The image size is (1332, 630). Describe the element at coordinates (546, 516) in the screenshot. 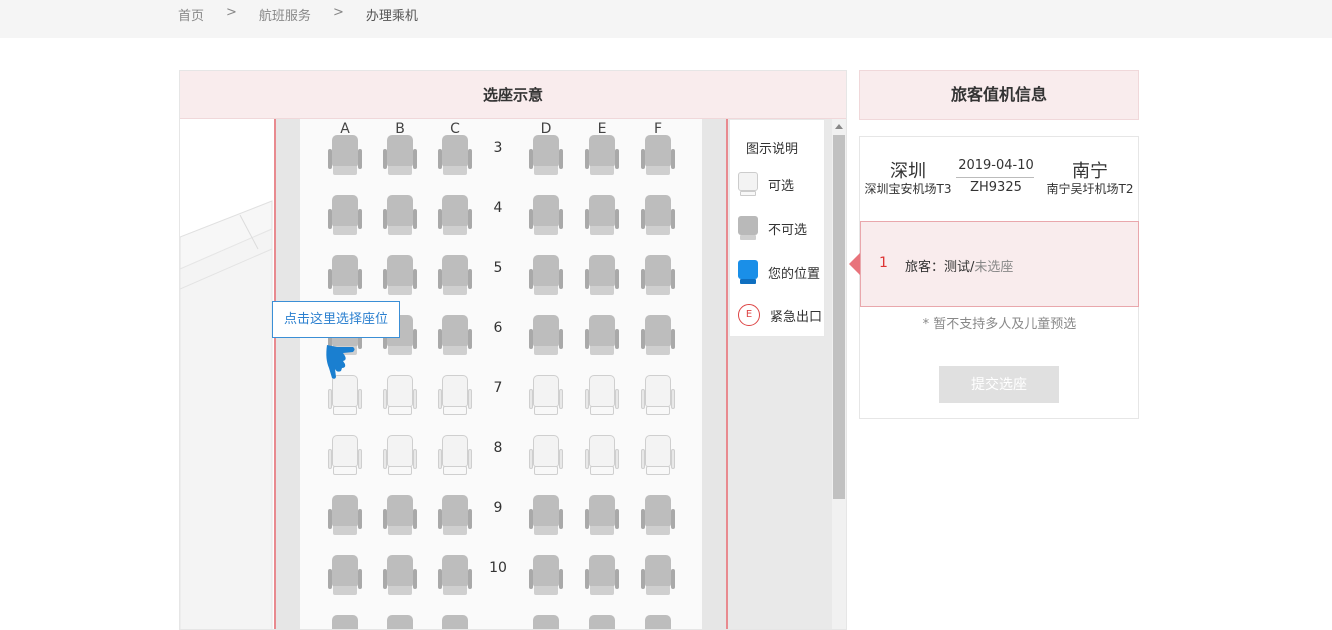

I see `seat-9D` at that location.